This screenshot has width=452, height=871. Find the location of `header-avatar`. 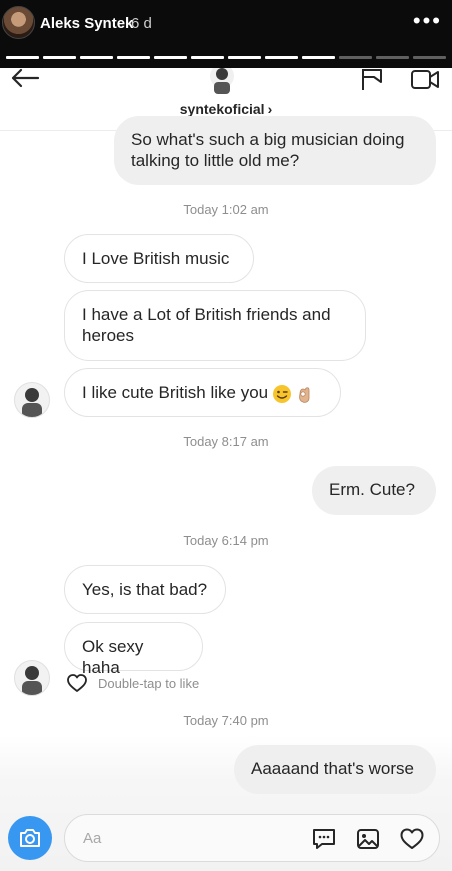

header-avatar is located at coordinates (222, 81).